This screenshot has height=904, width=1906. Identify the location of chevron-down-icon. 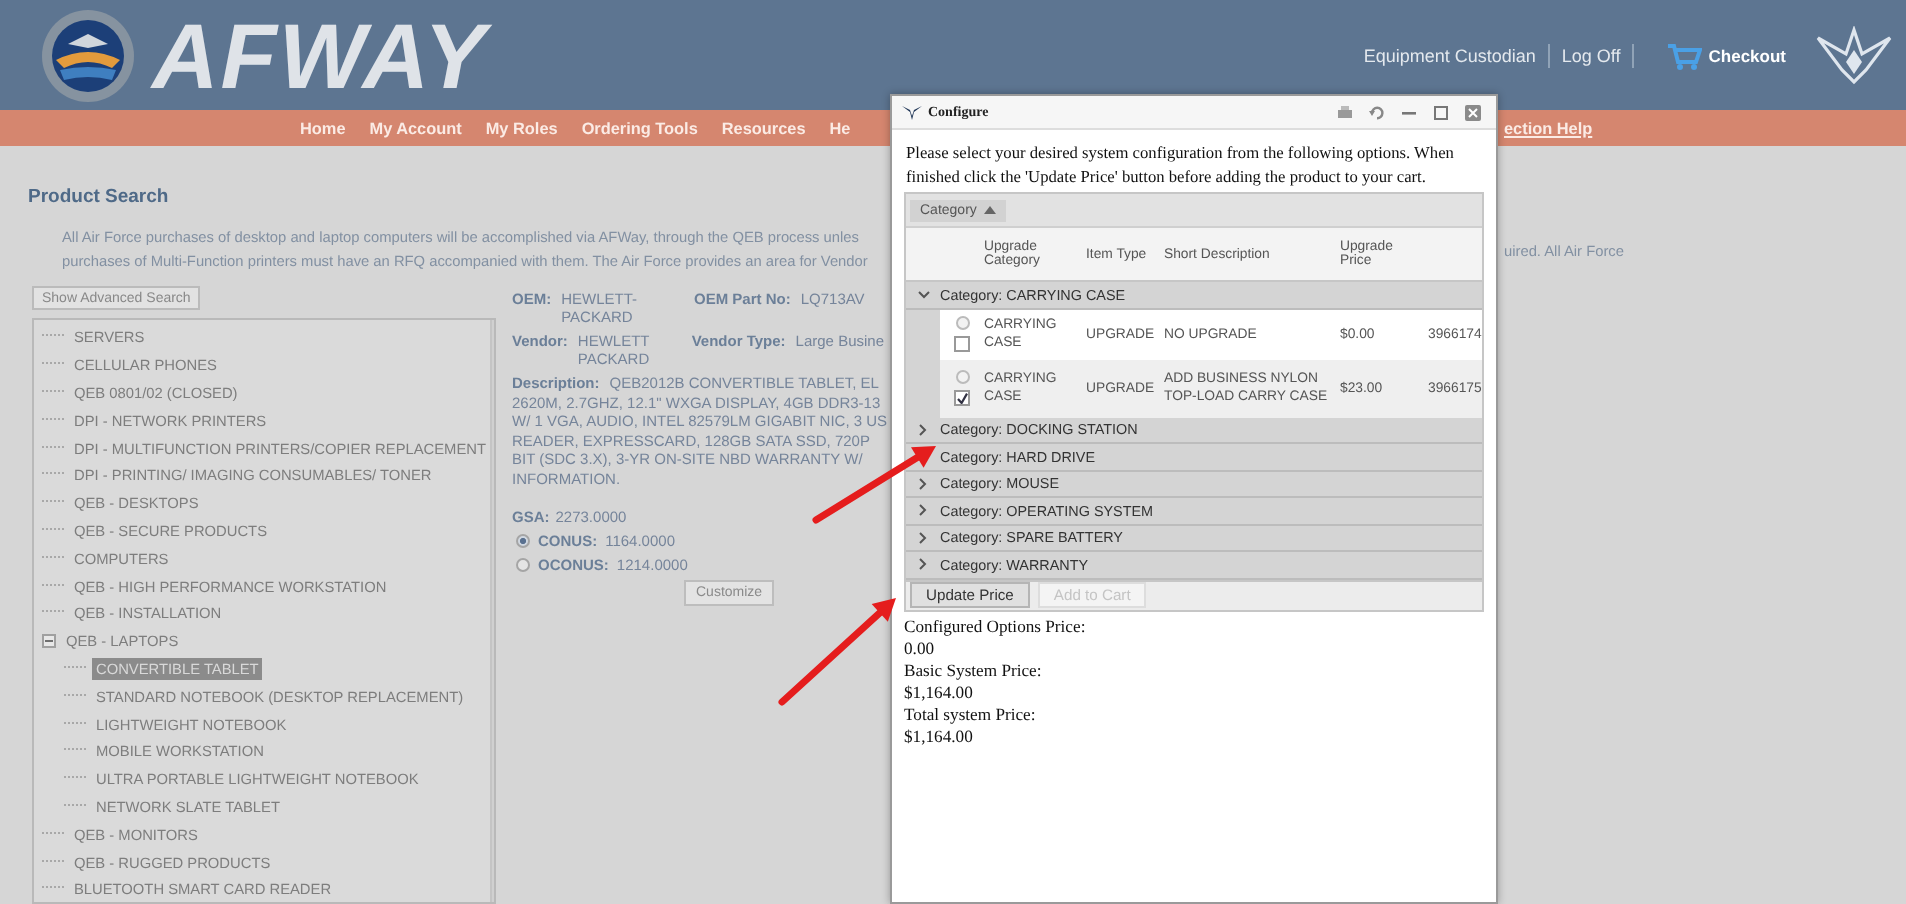
(923, 294).